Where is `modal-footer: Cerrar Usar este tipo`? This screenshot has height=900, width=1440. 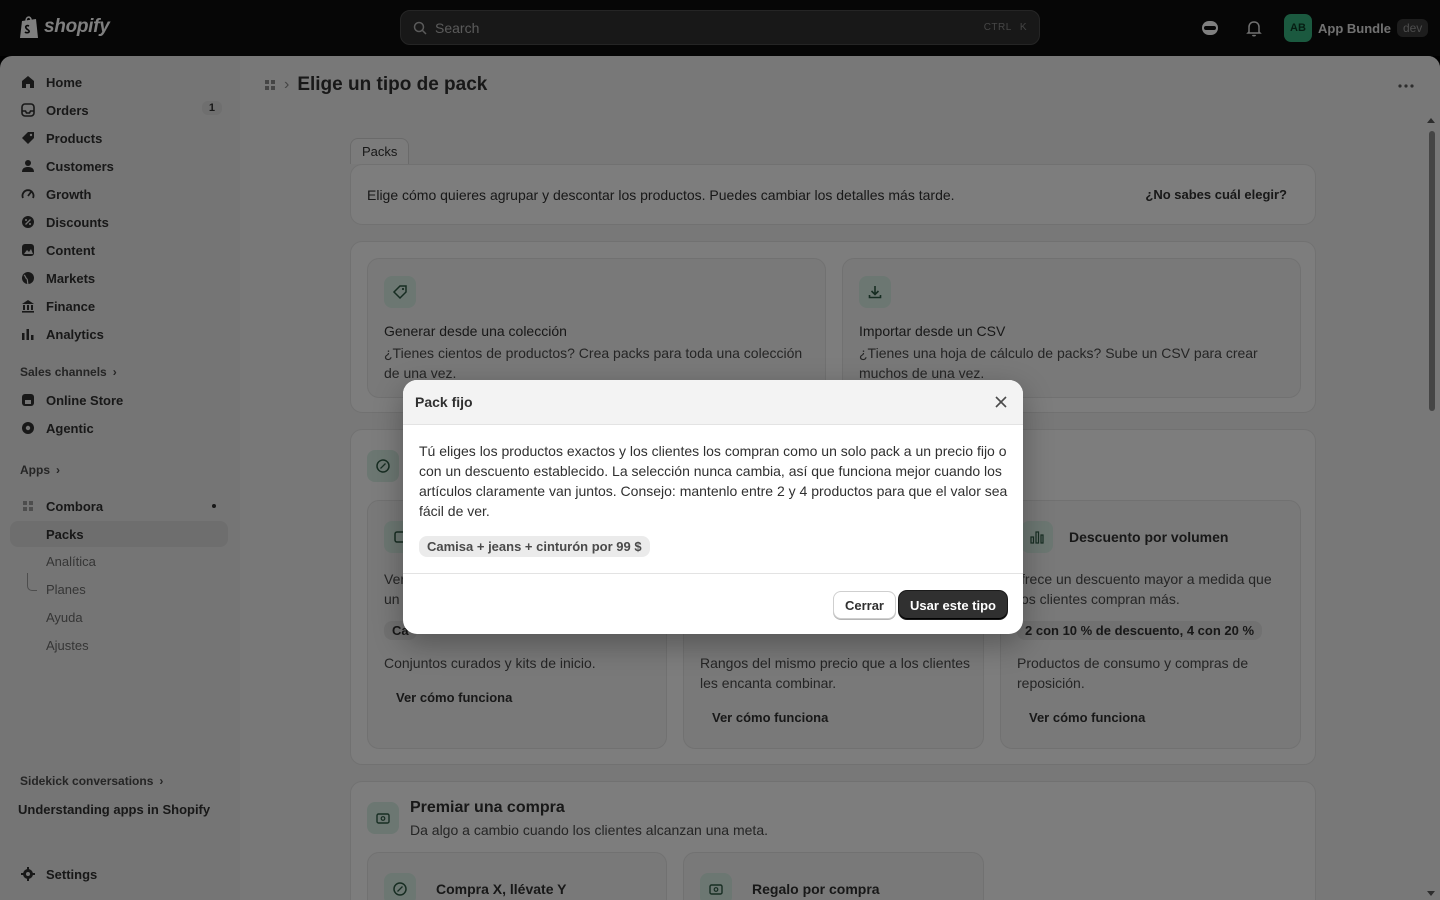 modal-footer: Cerrar Usar este tipo is located at coordinates (713, 603).